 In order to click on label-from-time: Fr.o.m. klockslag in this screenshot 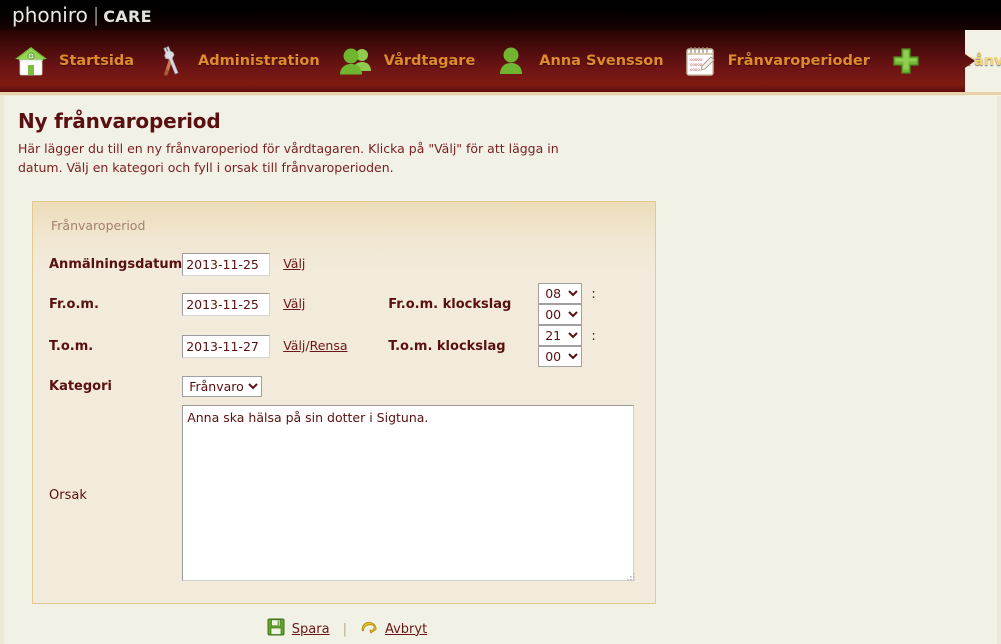, I will do `click(450, 304)`.